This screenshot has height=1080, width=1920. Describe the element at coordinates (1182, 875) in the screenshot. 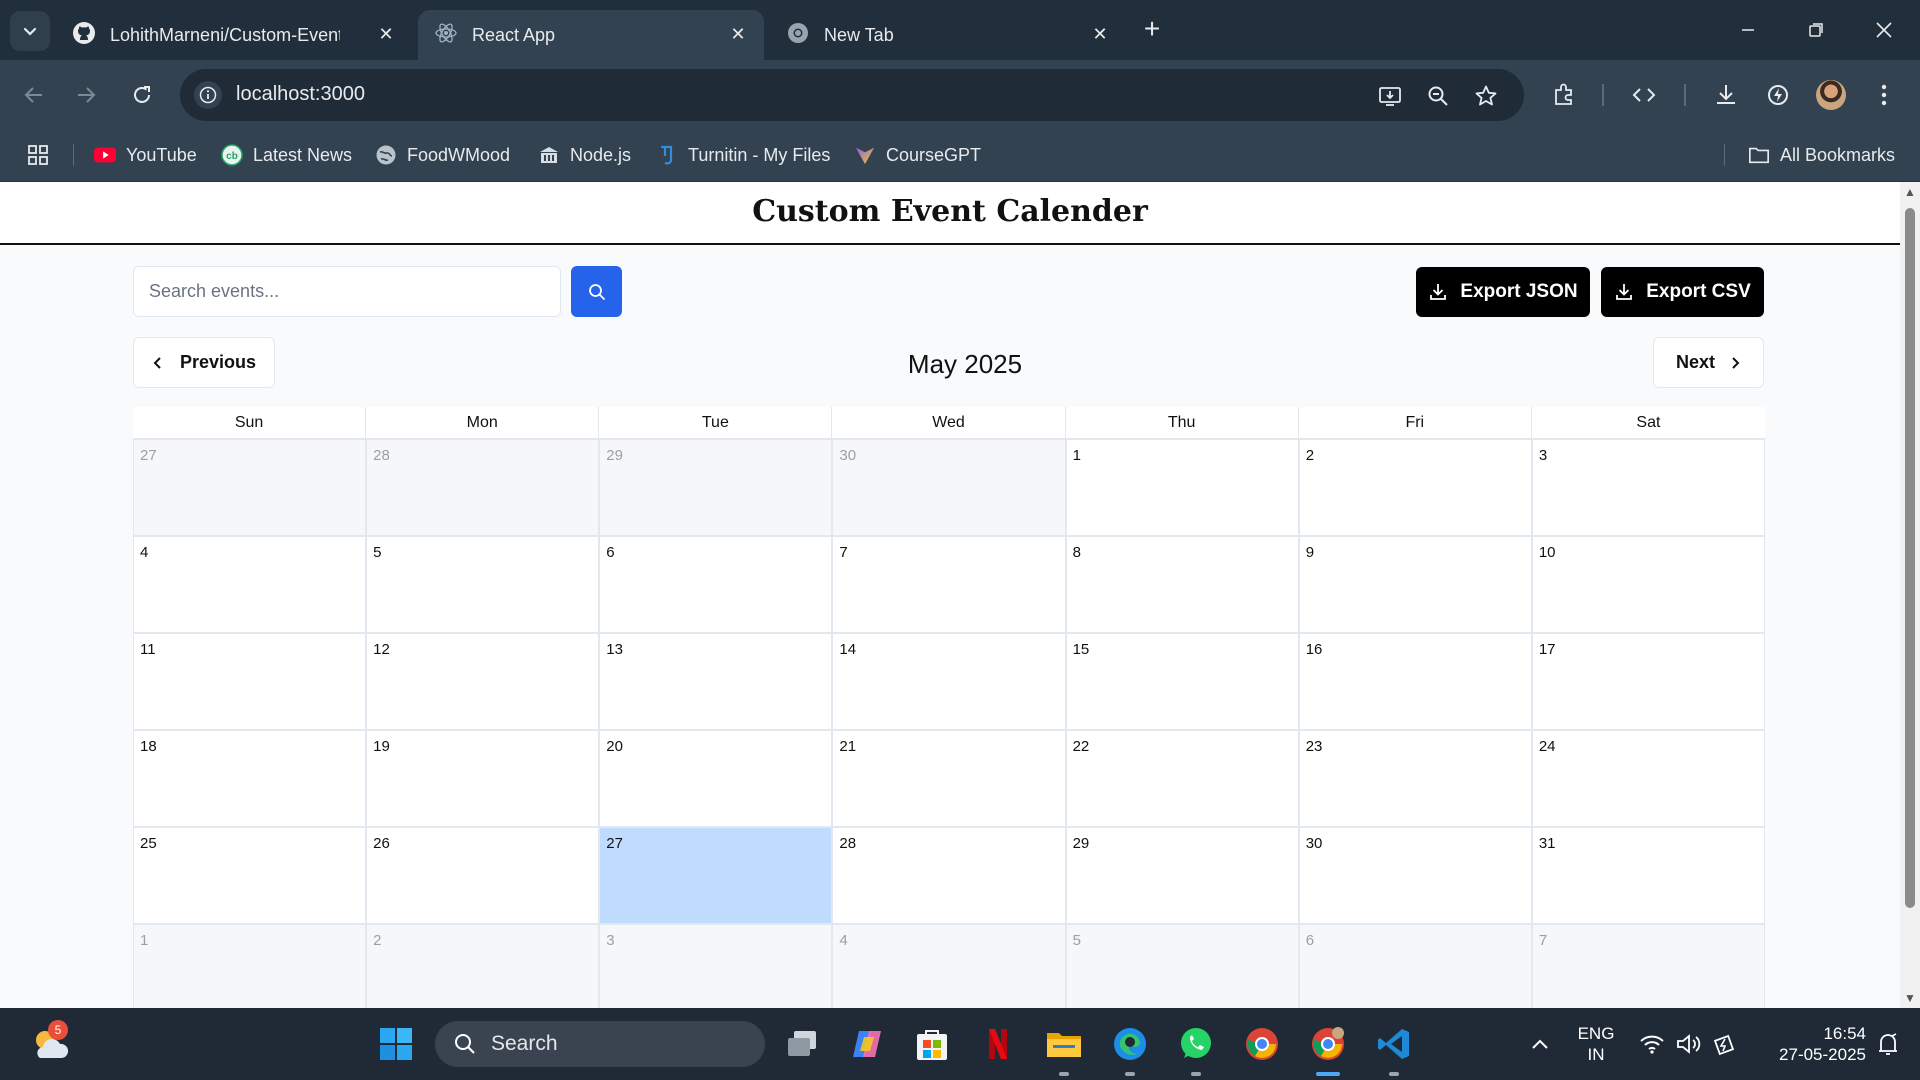

I see `calendar-day: 29` at that location.